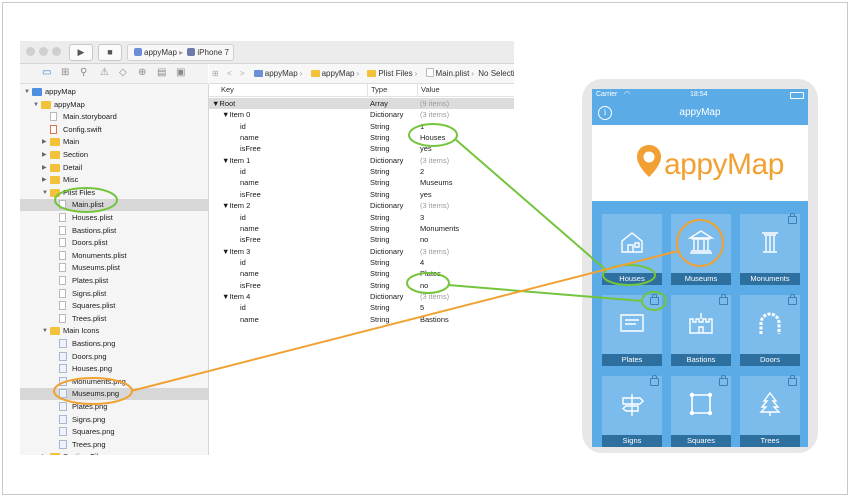 Image resolution: width=850 pixels, height=497 pixels. What do you see at coordinates (361, 171) in the screenshot?
I see `plist-row: id String 2` at bounding box center [361, 171].